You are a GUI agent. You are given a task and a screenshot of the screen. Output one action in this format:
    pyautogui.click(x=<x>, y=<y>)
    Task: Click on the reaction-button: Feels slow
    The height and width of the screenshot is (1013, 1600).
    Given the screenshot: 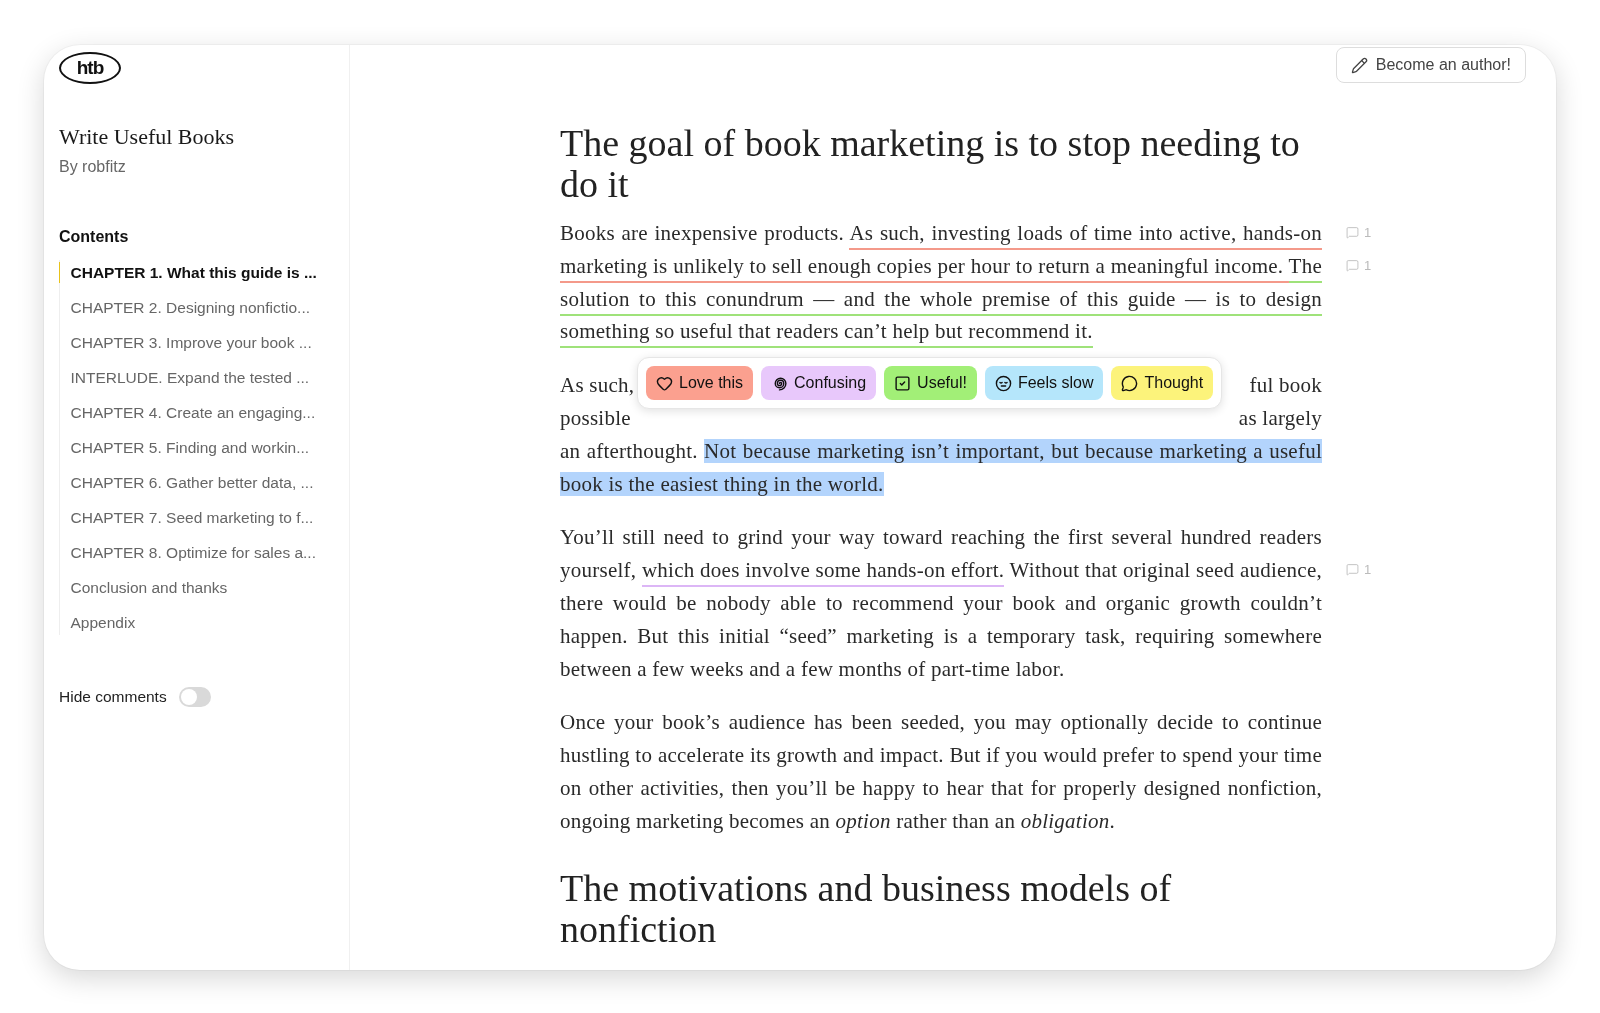 What is the action you would take?
    pyautogui.click(x=1044, y=383)
    